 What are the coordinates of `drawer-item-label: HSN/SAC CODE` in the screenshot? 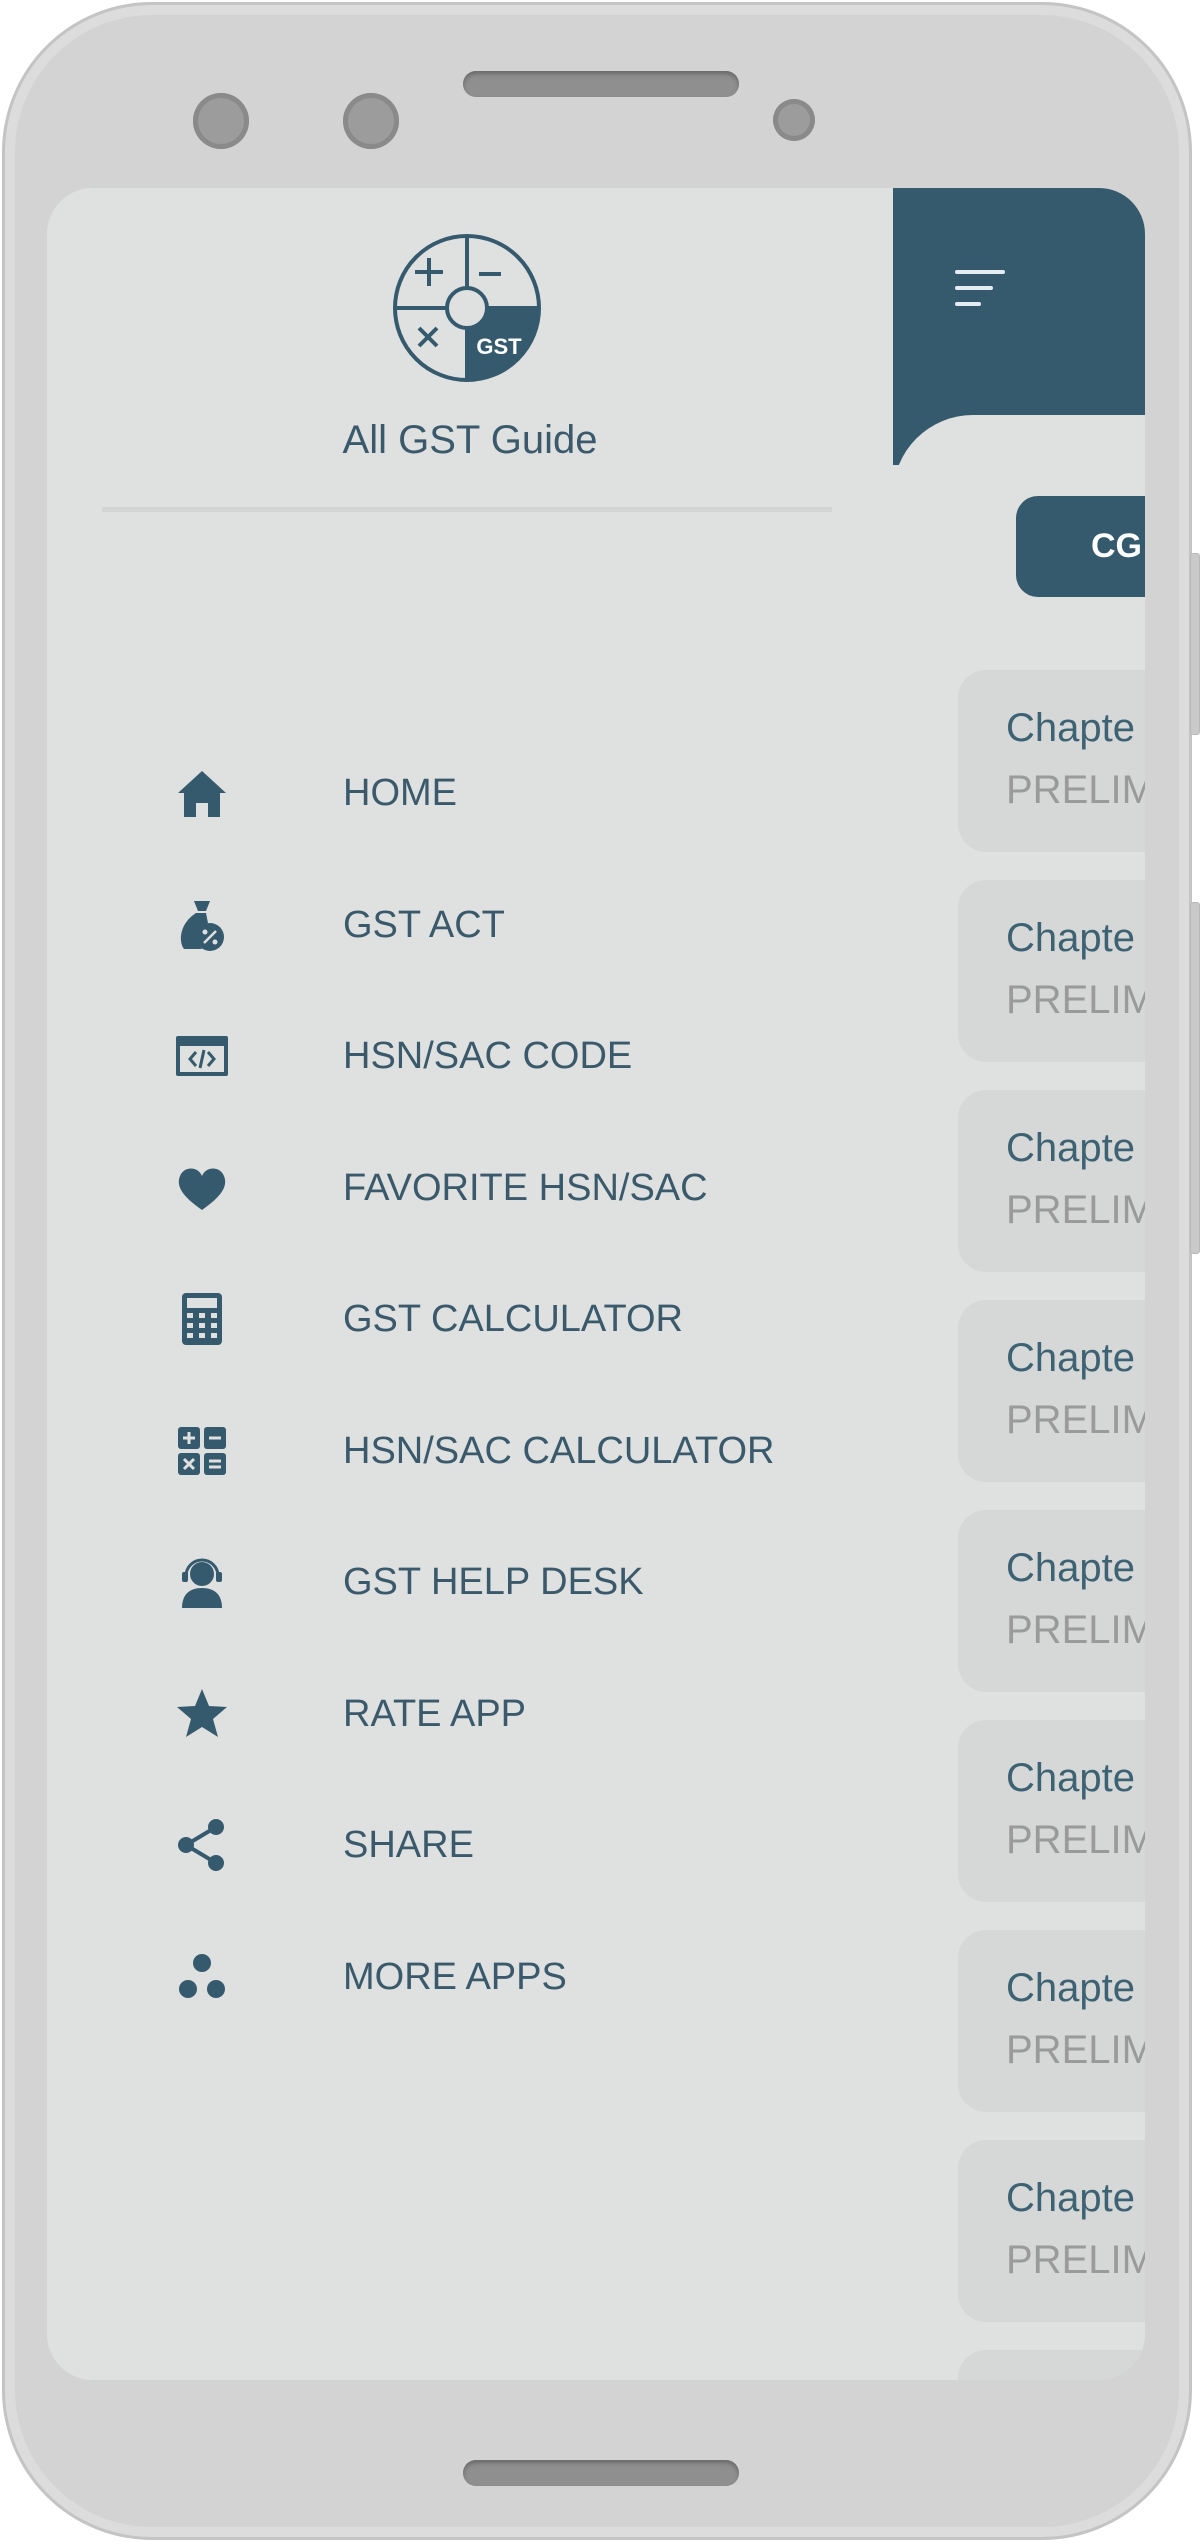 It's located at (488, 1056).